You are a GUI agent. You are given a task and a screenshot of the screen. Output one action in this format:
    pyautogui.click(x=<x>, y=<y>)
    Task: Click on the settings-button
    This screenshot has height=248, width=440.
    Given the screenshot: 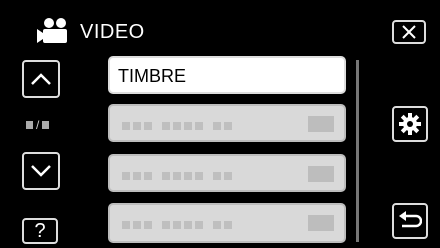 What is the action you would take?
    pyautogui.click(x=410, y=124)
    